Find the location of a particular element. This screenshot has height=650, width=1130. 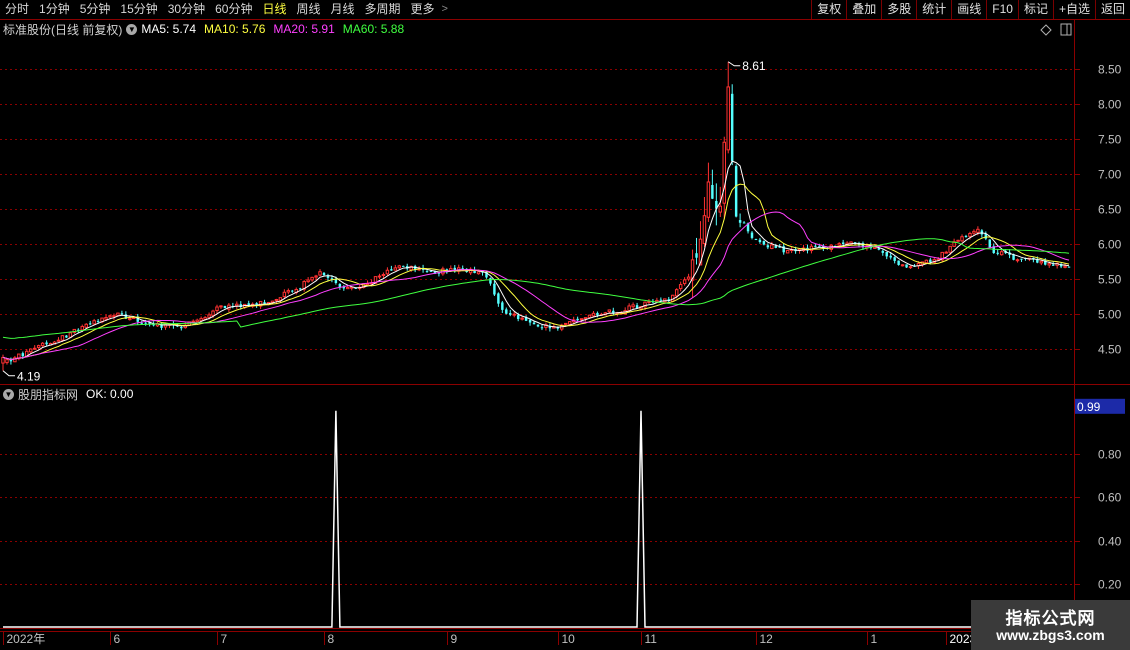

time-tick-label: 6 is located at coordinates (117, 639).